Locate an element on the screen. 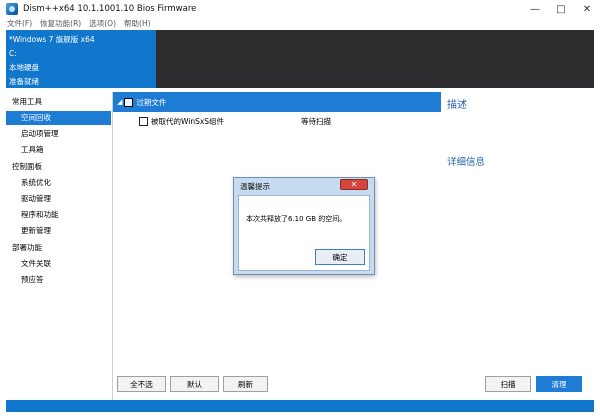  menu-file: 文件(F) is located at coordinates (19, 23).